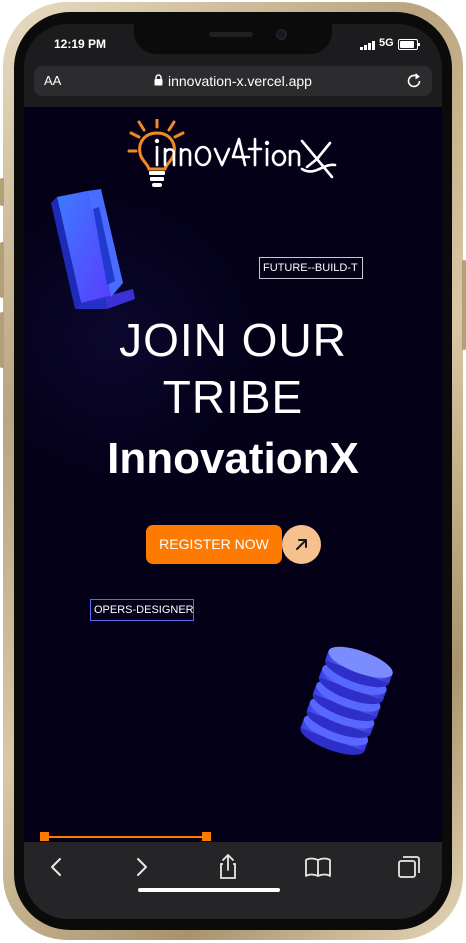  What do you see at coordinates (80, 44) in the screenshot?
I see `status-time: 12:19 PM` at bounding box center [80, 44].